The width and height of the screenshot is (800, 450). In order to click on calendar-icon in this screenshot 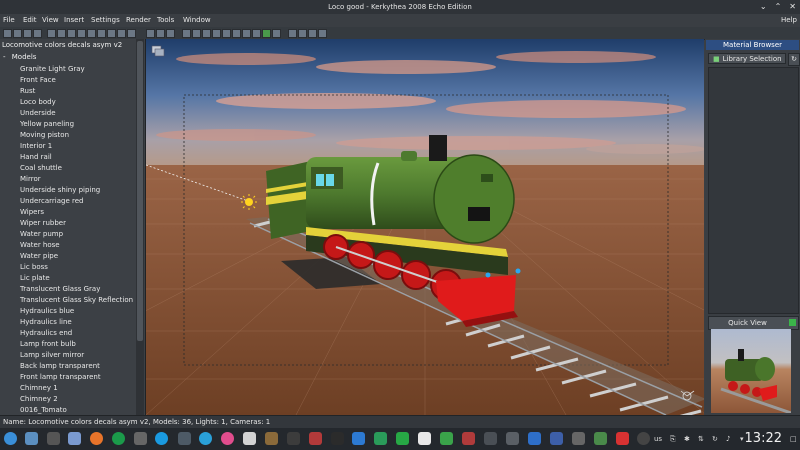, I will do `click(358, 438)`.